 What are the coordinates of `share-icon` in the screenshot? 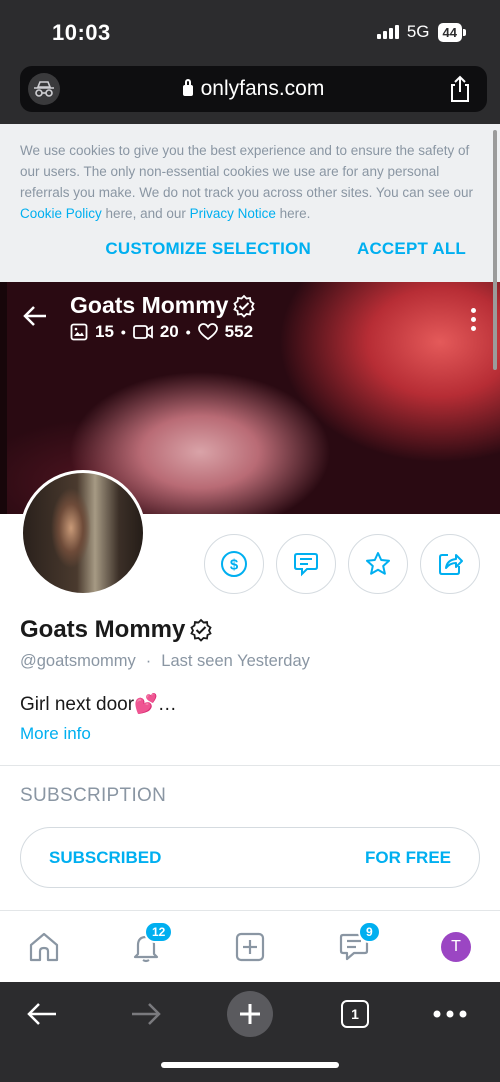 It's located at (460, 89).